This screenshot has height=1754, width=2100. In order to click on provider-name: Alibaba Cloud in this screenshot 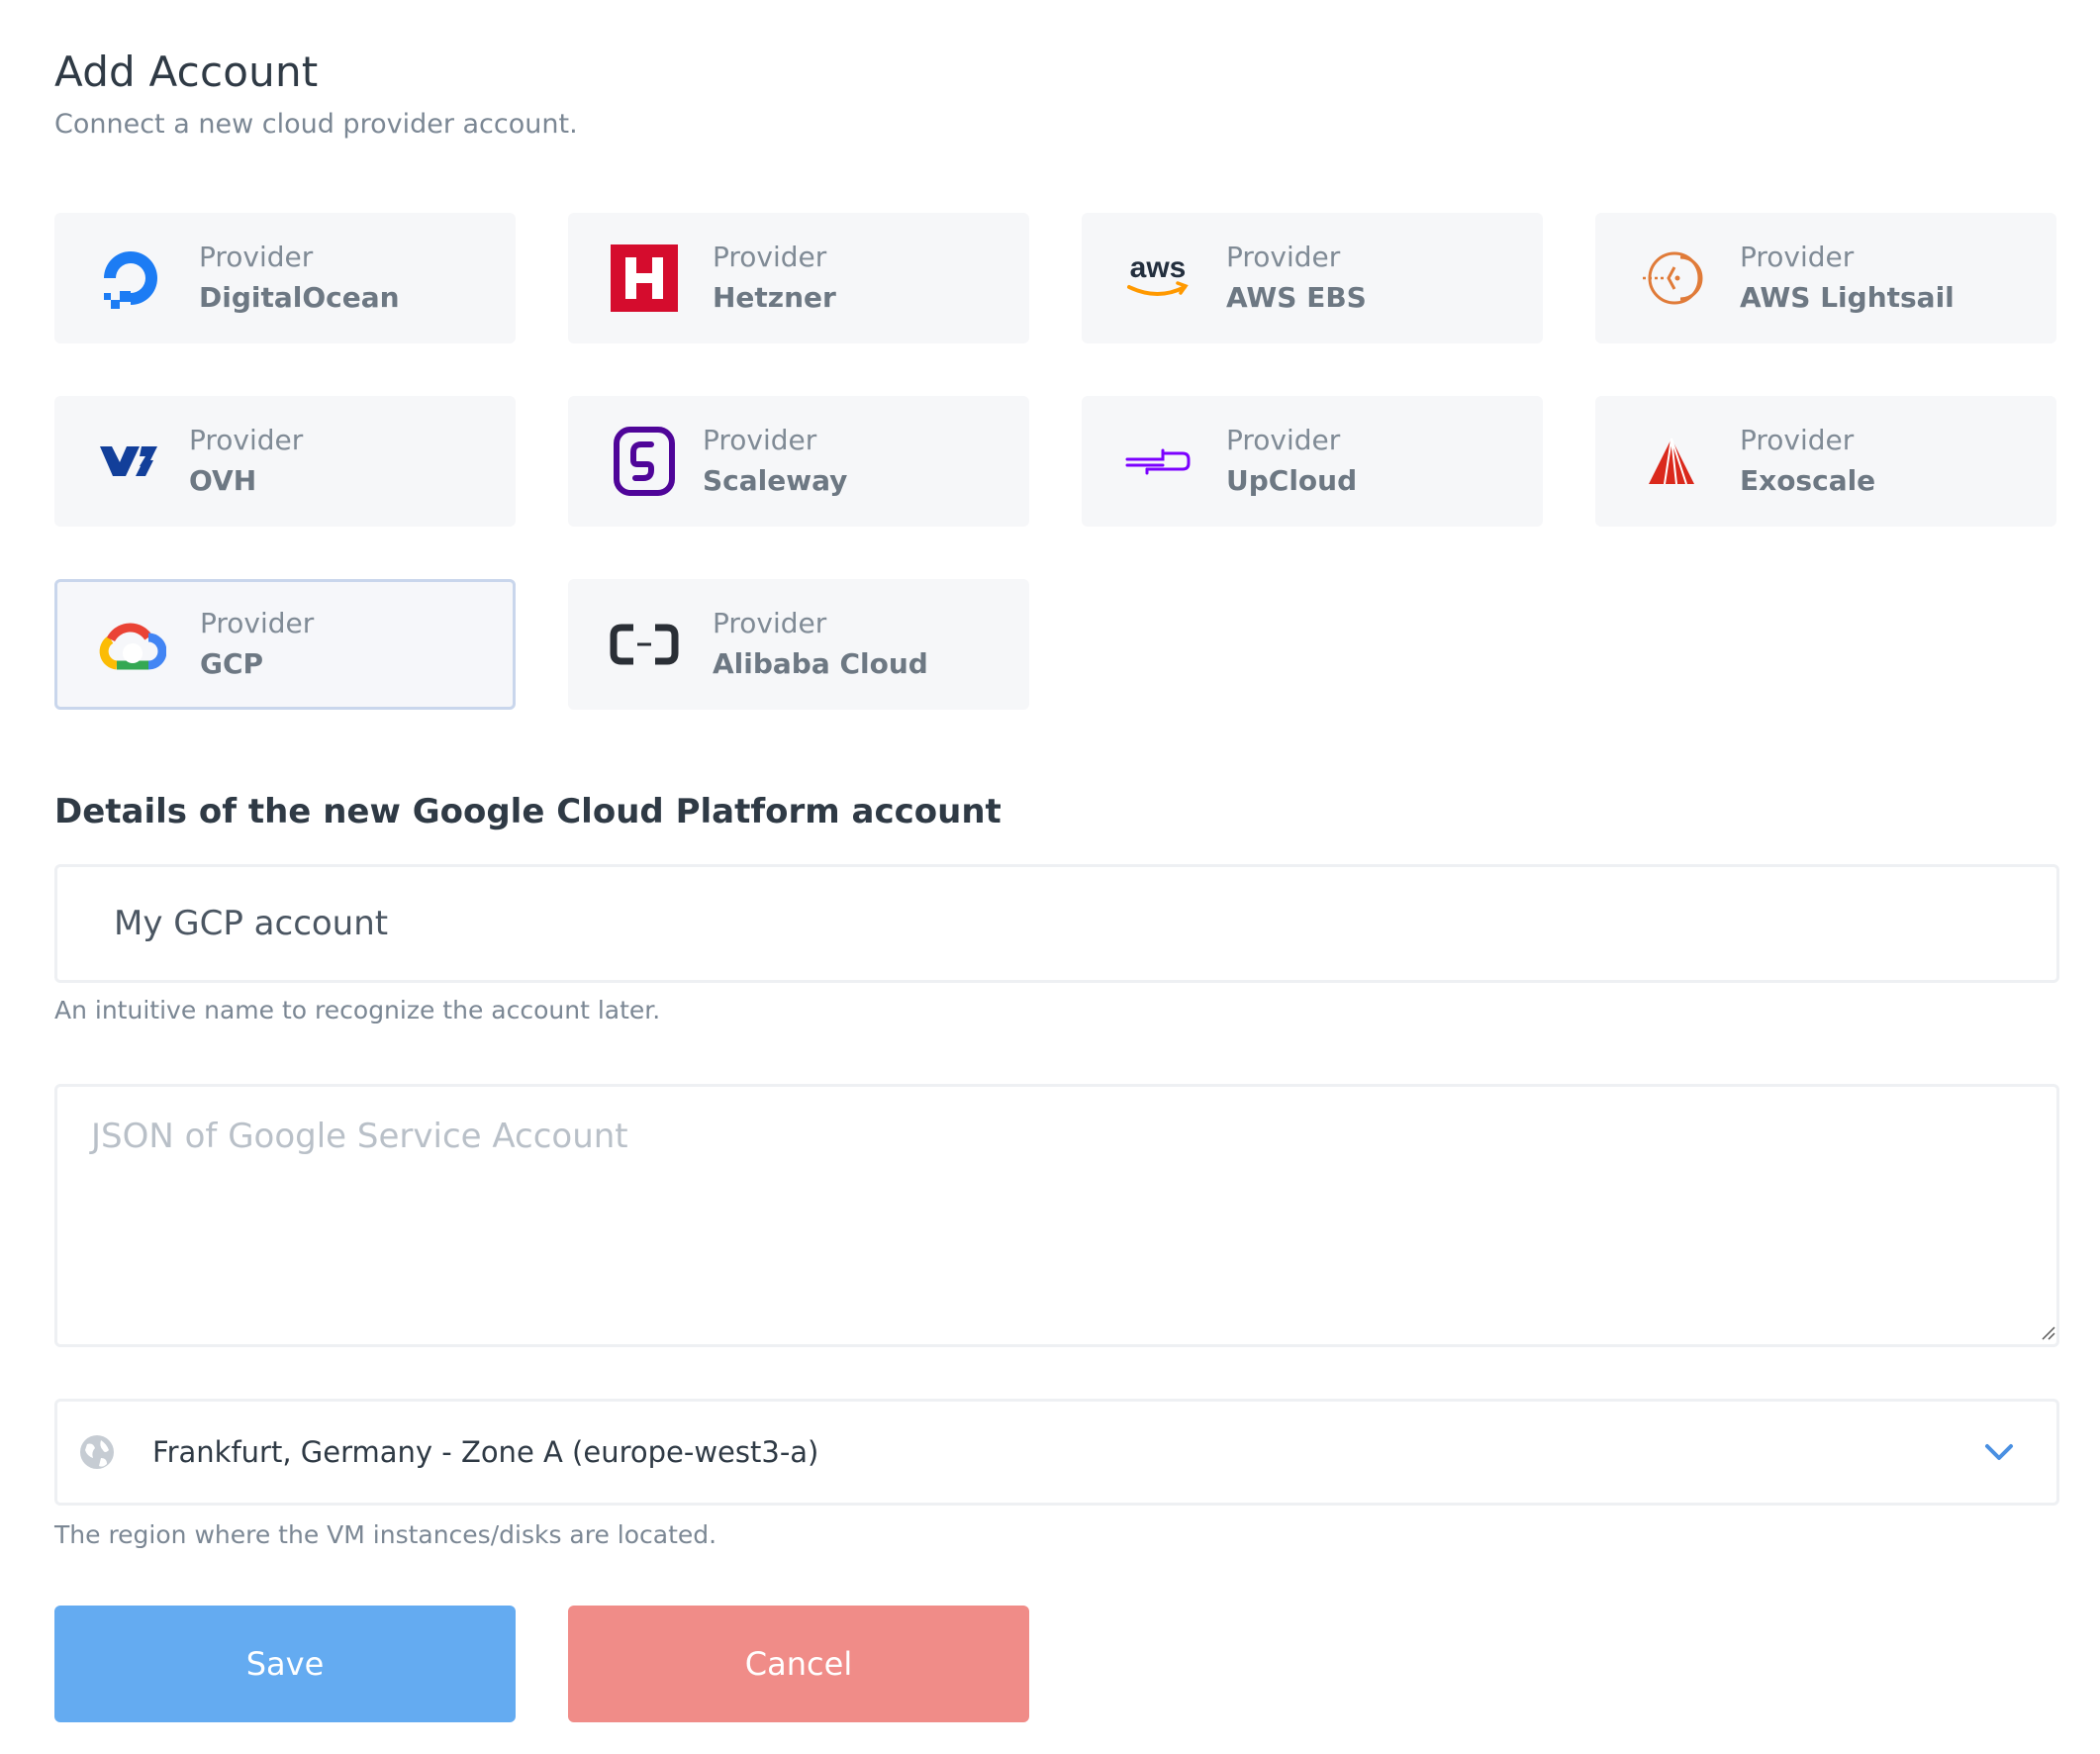, I will do `click(820, 664)`.